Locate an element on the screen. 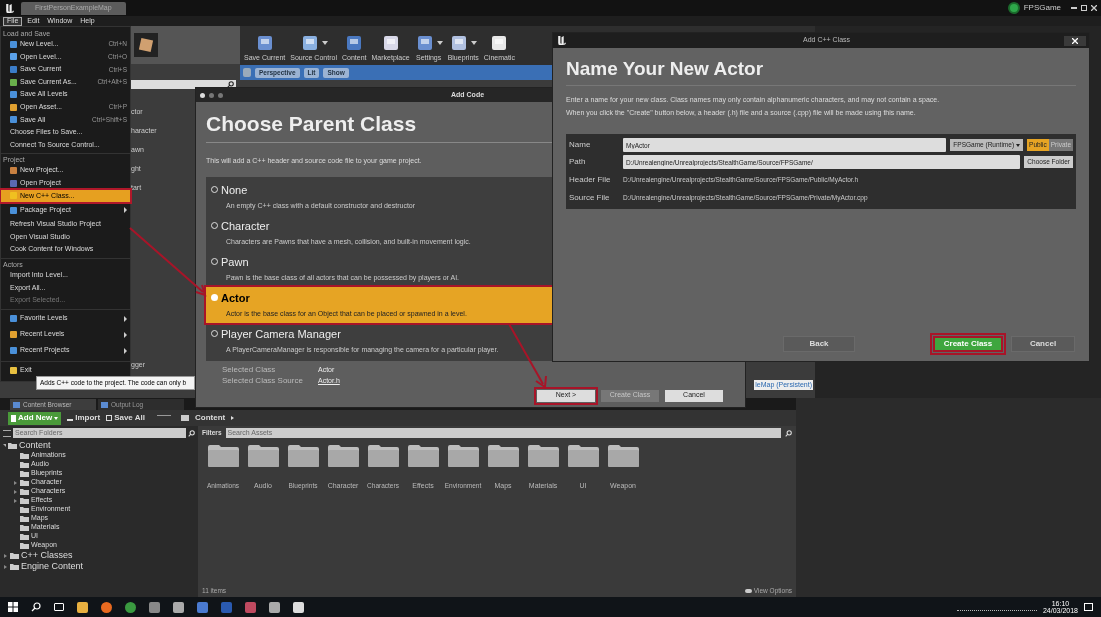 This screenshot has width=1101, height=617. close-button is located at coordinates (1075, 40).